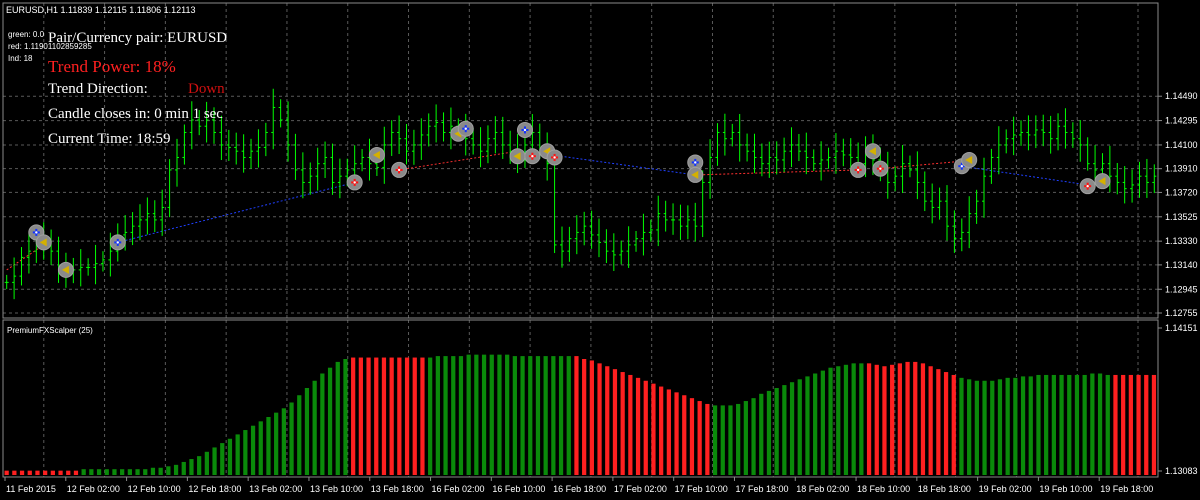 Image resolution: width=1200 pixels, height=500 pixels. What do you see at coordinates (26, 34) in the screenshot?
I see `green-value: green: 0.0` at bounding box center [26, 34].